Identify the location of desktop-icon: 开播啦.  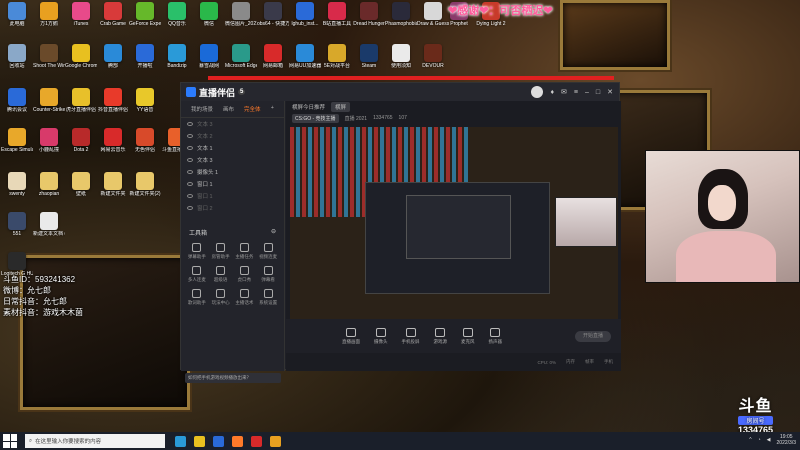
(145, 56).